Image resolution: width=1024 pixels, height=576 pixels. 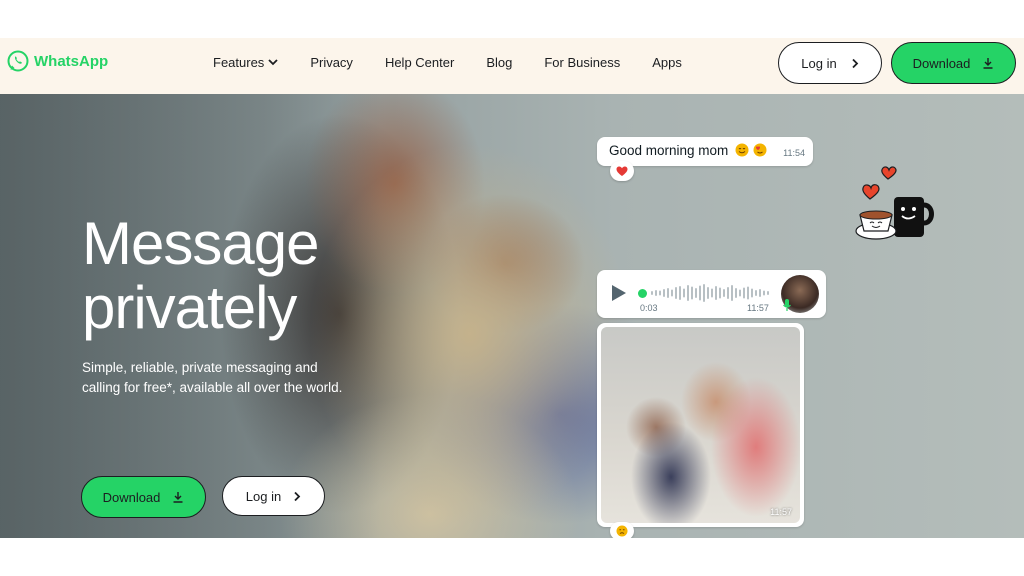 I want to click on nav-link-privacy-label: Privacy, so click(x=331, y=62).